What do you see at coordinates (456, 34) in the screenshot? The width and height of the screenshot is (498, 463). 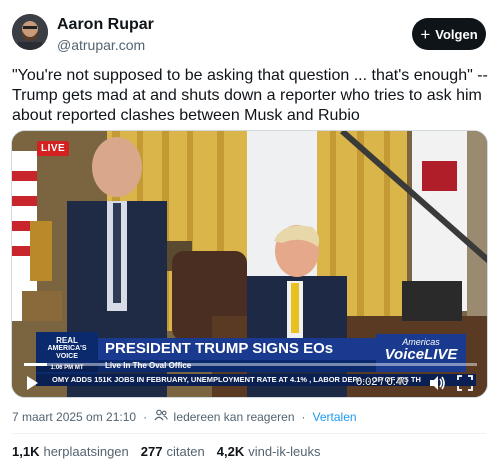 I see `follow-label: Volgen` at bounding box center [456, 34].